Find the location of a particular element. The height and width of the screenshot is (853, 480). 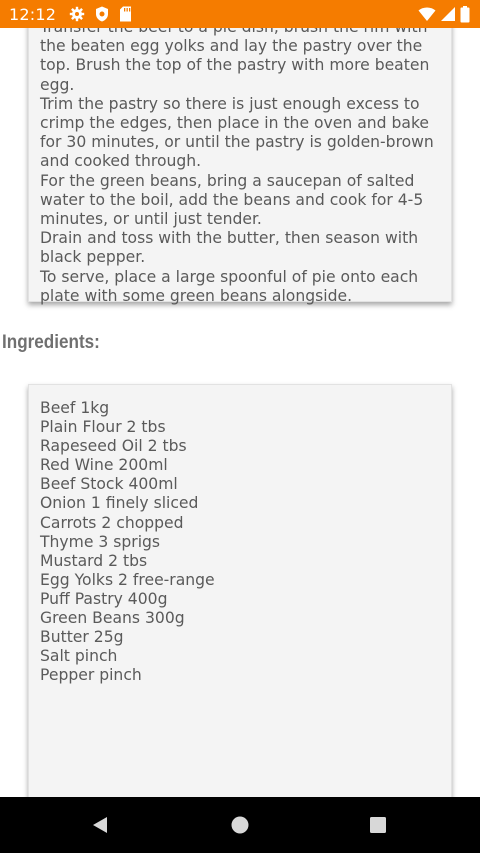

ingredients-heading: Ingredients: is located at coordinates (51, 342).